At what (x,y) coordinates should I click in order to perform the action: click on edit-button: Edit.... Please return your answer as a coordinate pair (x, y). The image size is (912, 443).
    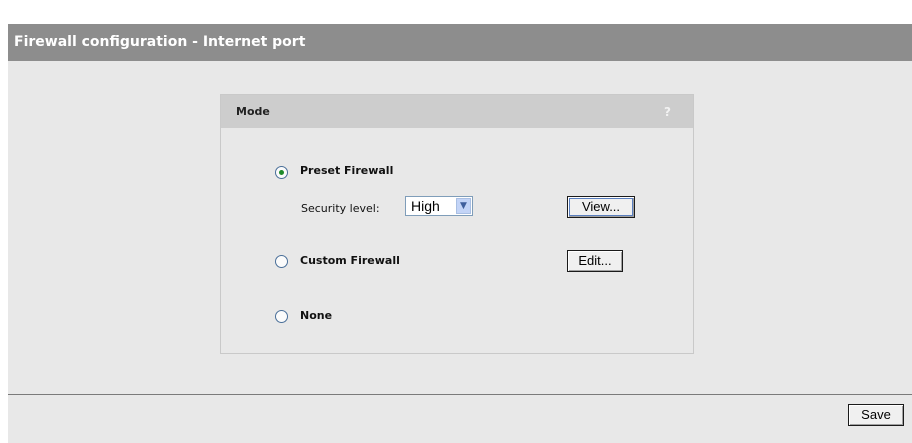
    Looking at the image, I should click on (595, 261).